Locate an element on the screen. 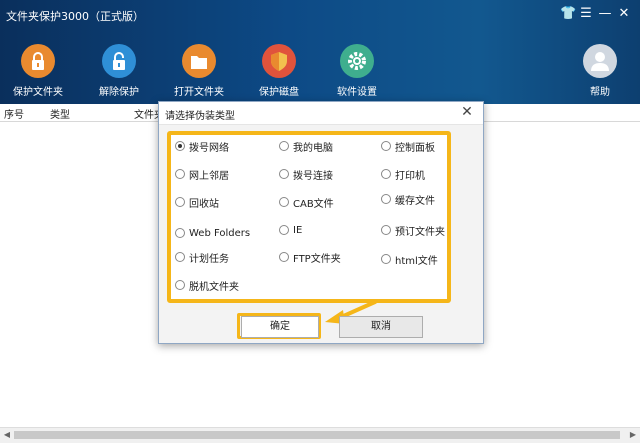 The width and height of the screenshot is (640, 443). option-dialup-connection: 拨号连接 is located at coordinates (306, 174).